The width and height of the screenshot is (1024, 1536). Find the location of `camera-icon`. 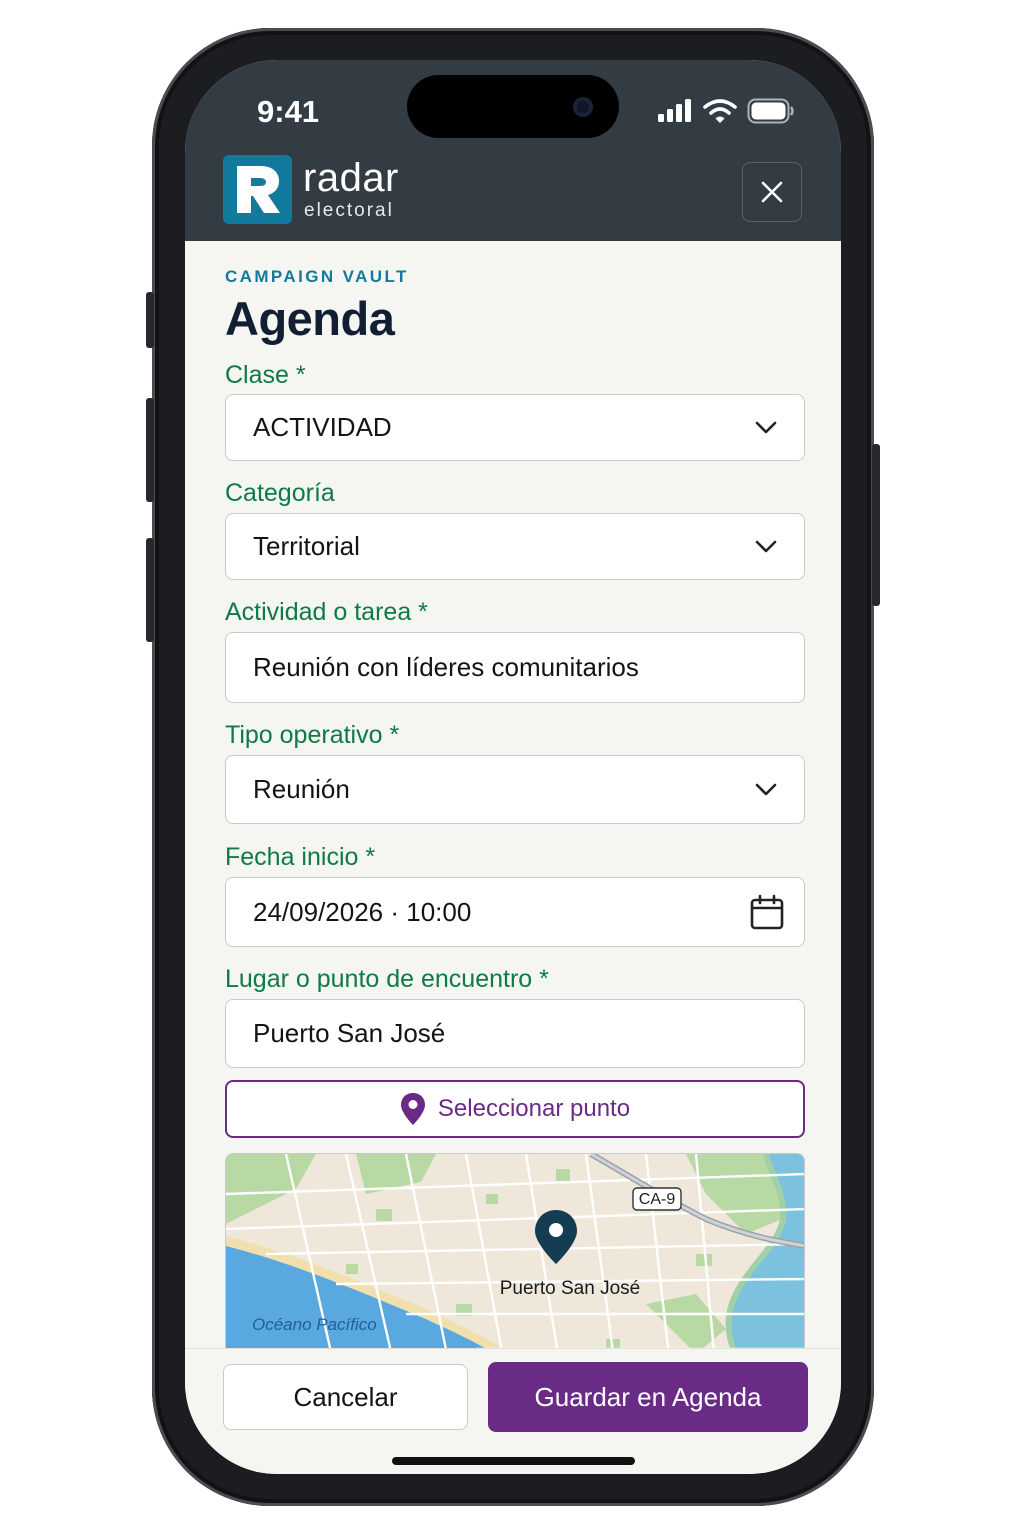

camera-icon is located at coordinates (583, 107).